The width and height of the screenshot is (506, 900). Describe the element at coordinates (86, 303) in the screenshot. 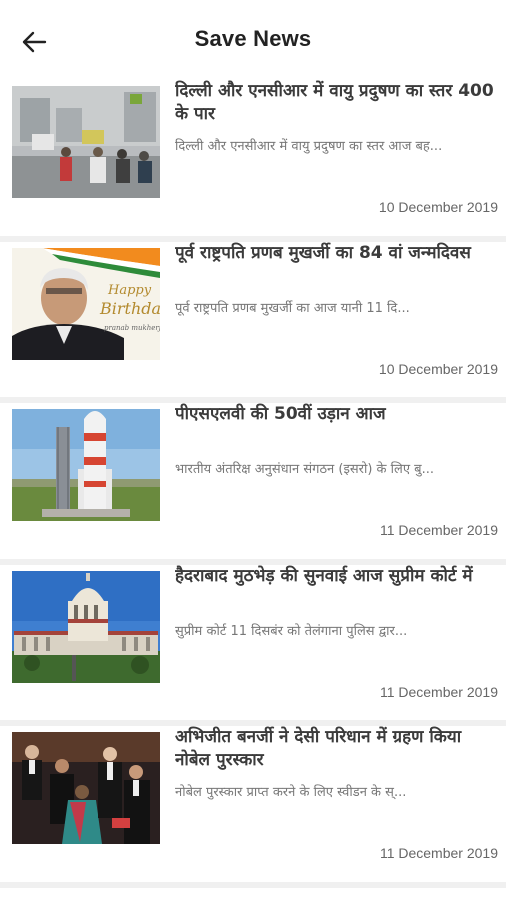

I see `news-thumbnail-birthday: Happy Birthday pranab mukherjee` at that location.